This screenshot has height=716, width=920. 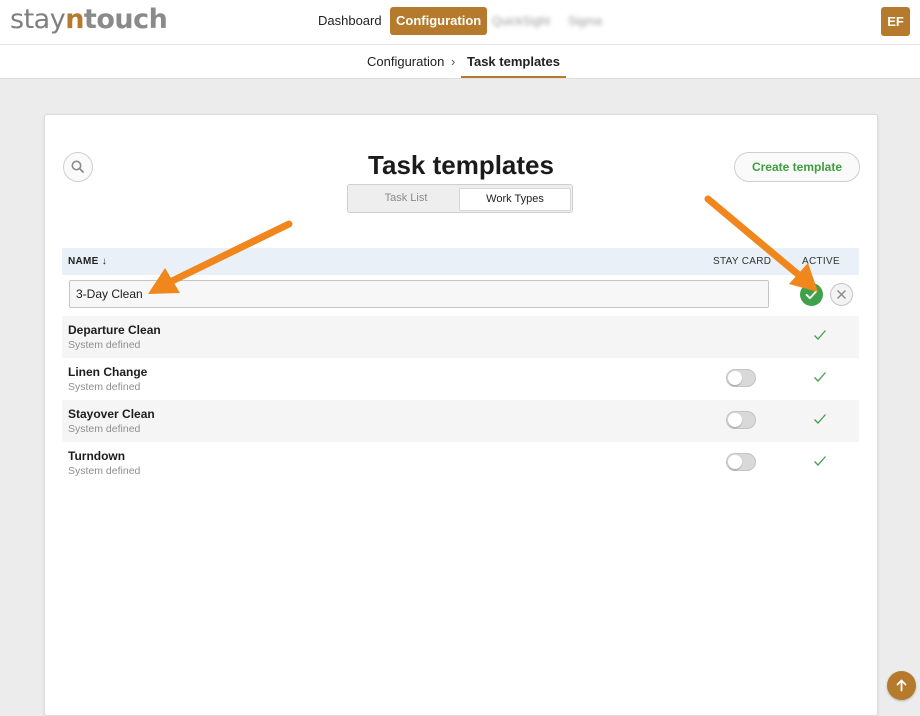 What do you see at coordinates (125, 19) in the screenshot?
I see `logo-text-post: touch` at bounding box center [125, 19].